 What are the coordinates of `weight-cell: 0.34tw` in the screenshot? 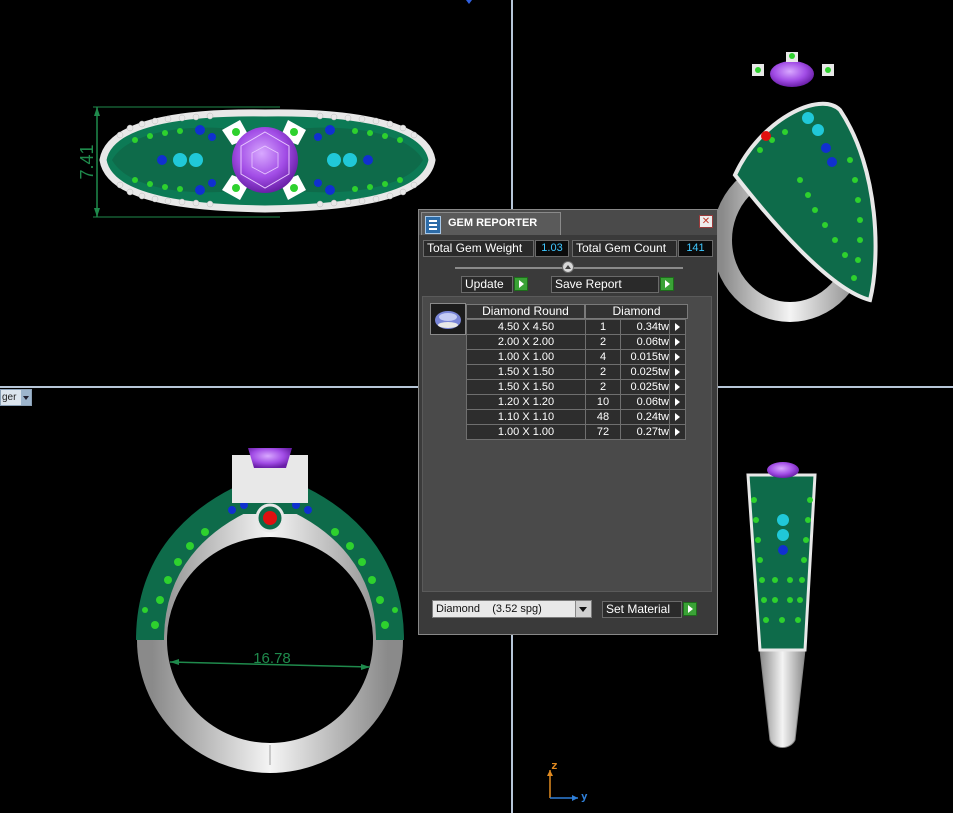 It's located at (645, 327).